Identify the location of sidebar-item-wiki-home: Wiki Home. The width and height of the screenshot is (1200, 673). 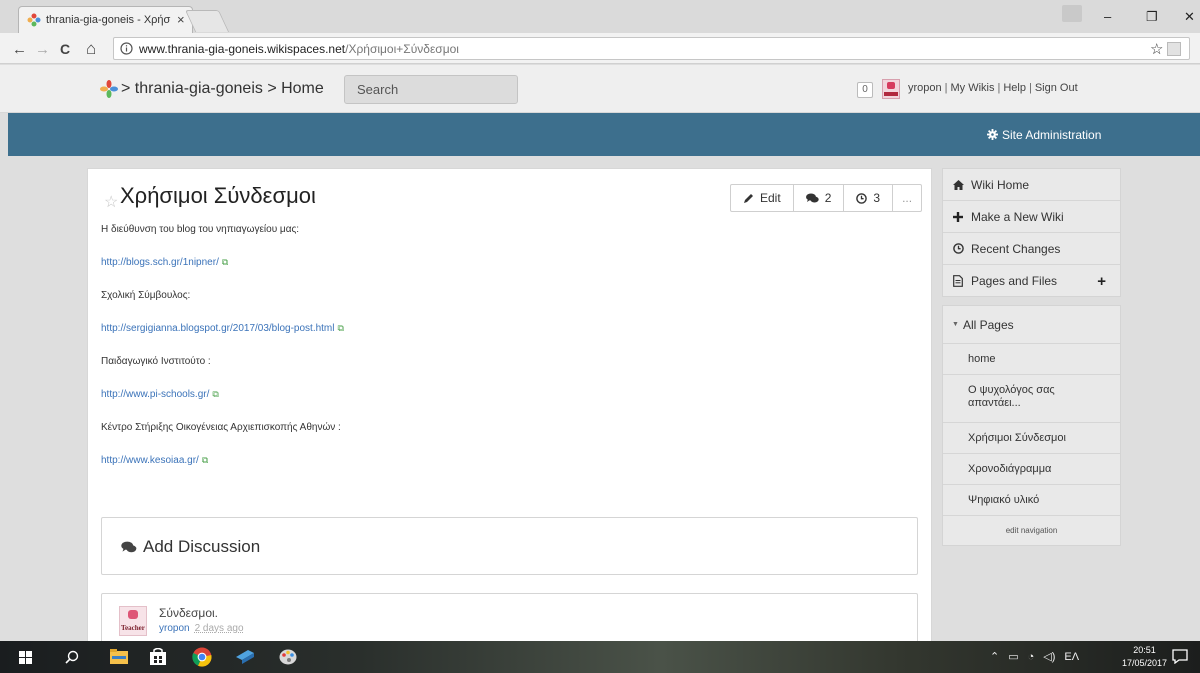
(1031, 185).